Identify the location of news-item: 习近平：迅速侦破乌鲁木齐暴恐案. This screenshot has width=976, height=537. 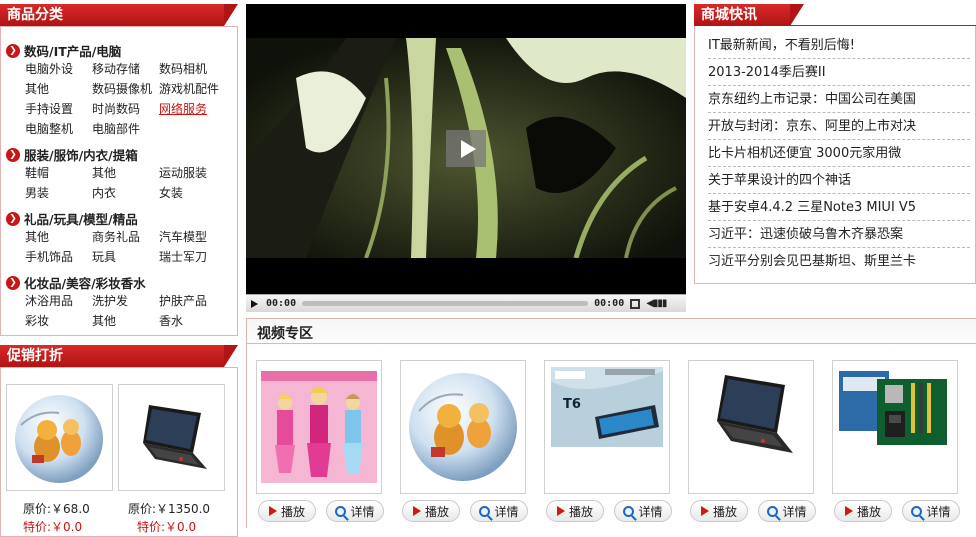
(839, 234).